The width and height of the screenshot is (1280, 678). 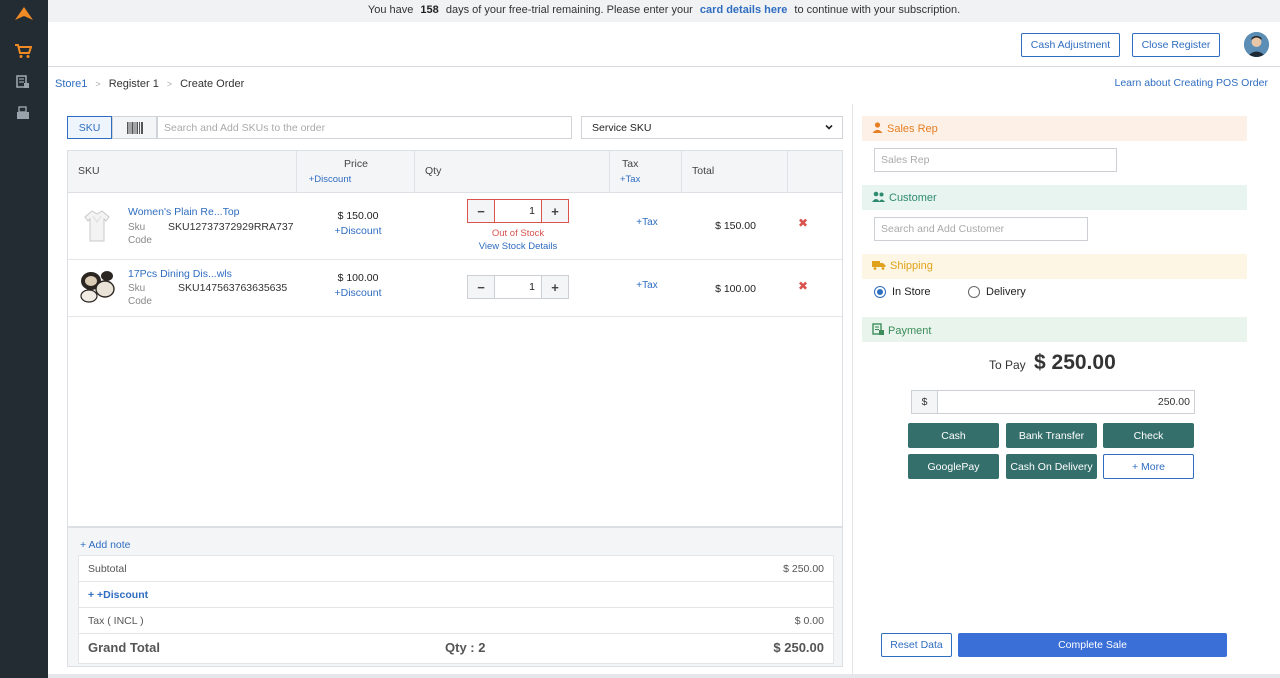 I want to click on grand-total-label: Grand Total, so click(x=124, y=647).